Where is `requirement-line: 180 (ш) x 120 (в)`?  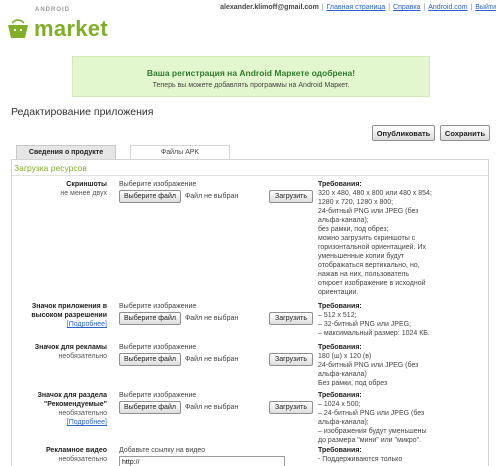 requirement-line: 180 (ш) x 120 (в) is located at coordinates (345, 356).